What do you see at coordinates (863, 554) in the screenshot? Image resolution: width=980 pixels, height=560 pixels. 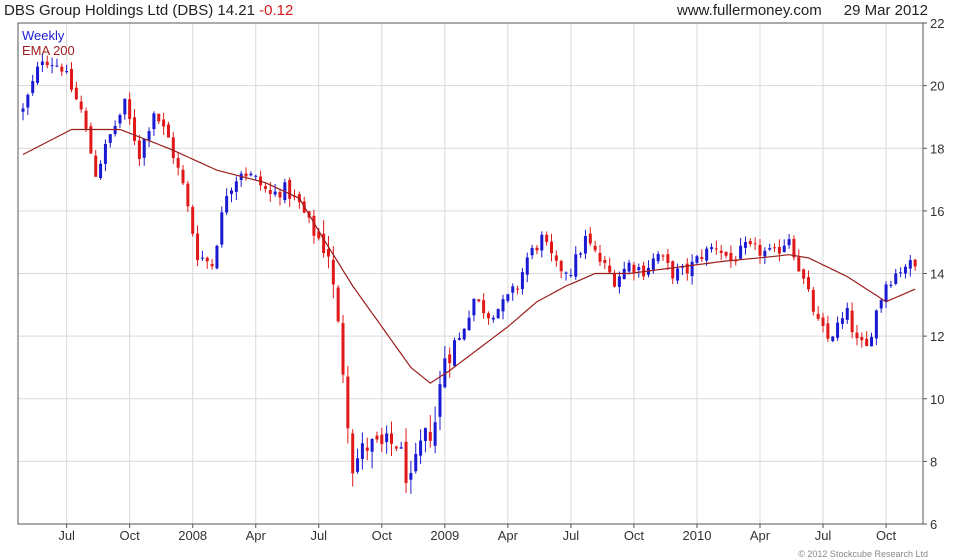 I see `copyright-footer: © 2012 Stockcube Research Ltd` at bounding box center [863, 554].